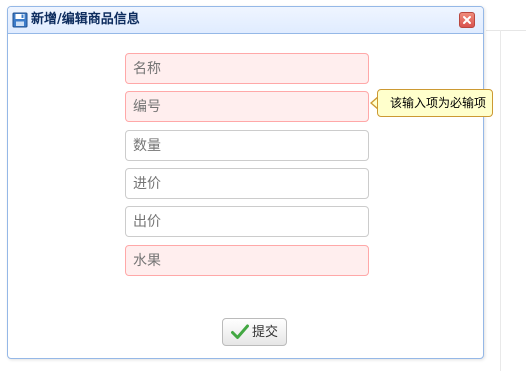 Image resolution: width=526 pixels, height=371 pixels. Describe the element at coordinates (240, 333) in the screenshot. I see `checkmark-icon` at that location.